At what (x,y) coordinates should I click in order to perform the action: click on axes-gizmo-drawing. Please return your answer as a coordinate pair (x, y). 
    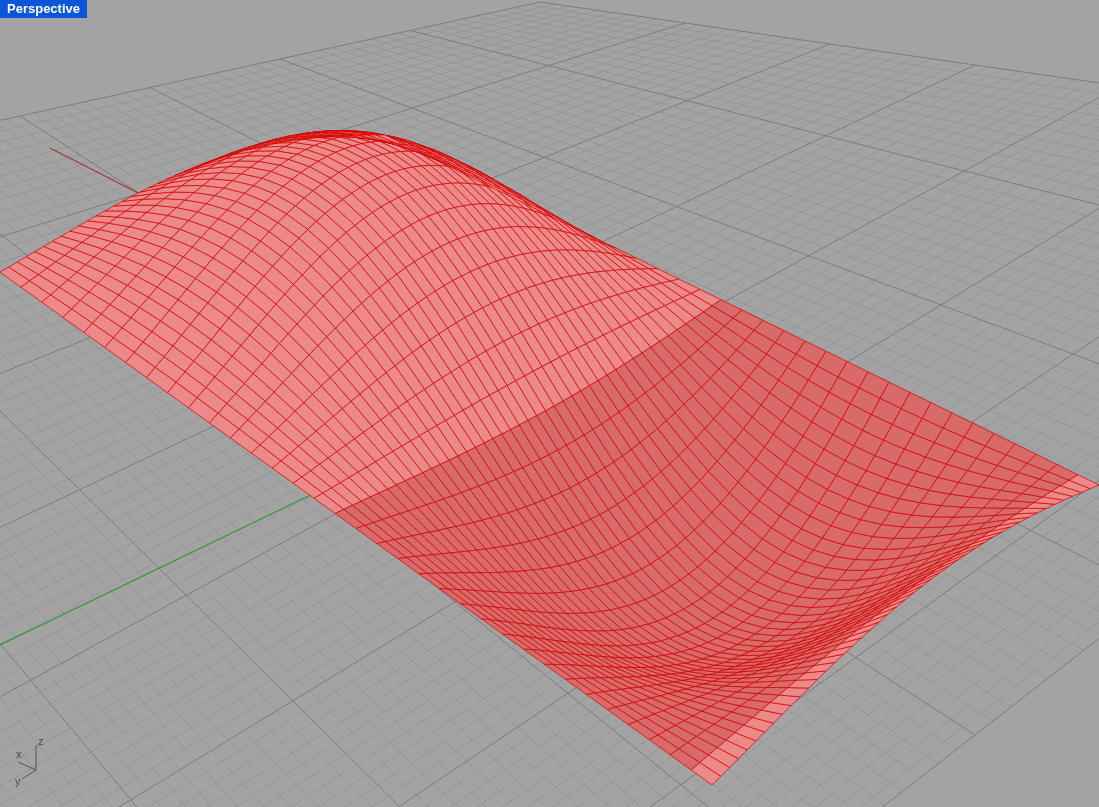
    Looking at the image, I should click on (27, 762).